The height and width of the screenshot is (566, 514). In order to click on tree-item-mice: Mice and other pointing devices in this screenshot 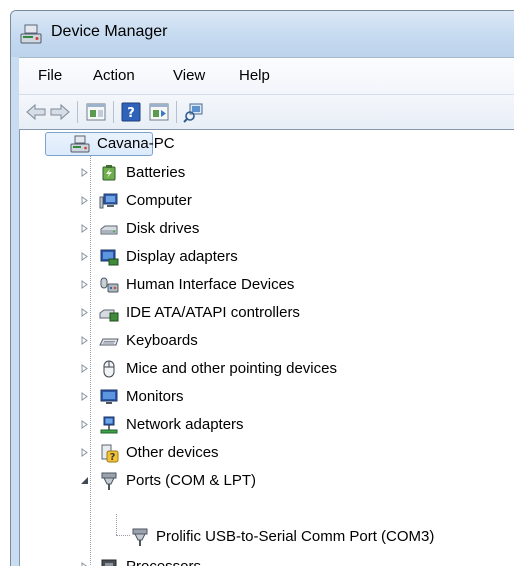, I will do `click(267, 369)`.